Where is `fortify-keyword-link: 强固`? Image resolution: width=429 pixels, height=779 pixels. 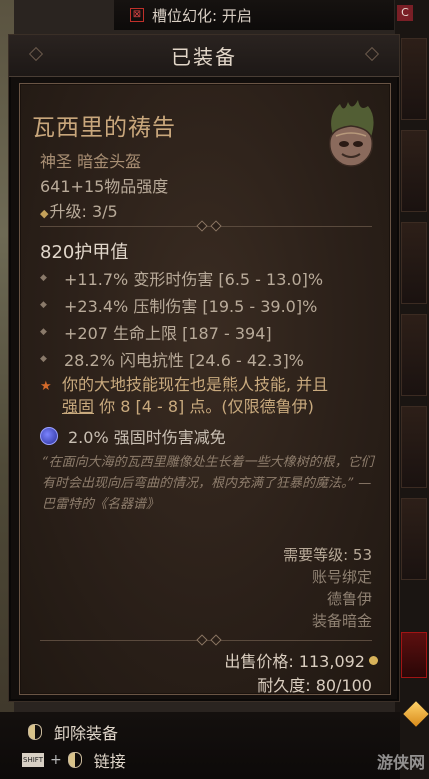 fortify-keyword-link: 强固 is located at coordinates (78, 406).